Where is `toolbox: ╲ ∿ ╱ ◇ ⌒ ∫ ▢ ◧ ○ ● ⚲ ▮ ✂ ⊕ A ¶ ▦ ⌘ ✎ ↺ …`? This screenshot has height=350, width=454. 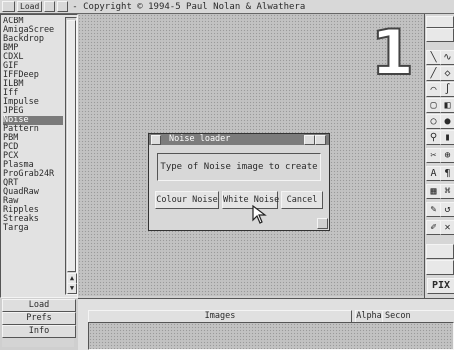
toolbox: ╲ ∿ ╱ ◇ ⌒ ∫ ▢ ◧ ○ ● ⚲ ▮ ✂ ⊕ A ¶ ▦ ⌘ ✎ ↺ … is located at coordinates (439, 156).